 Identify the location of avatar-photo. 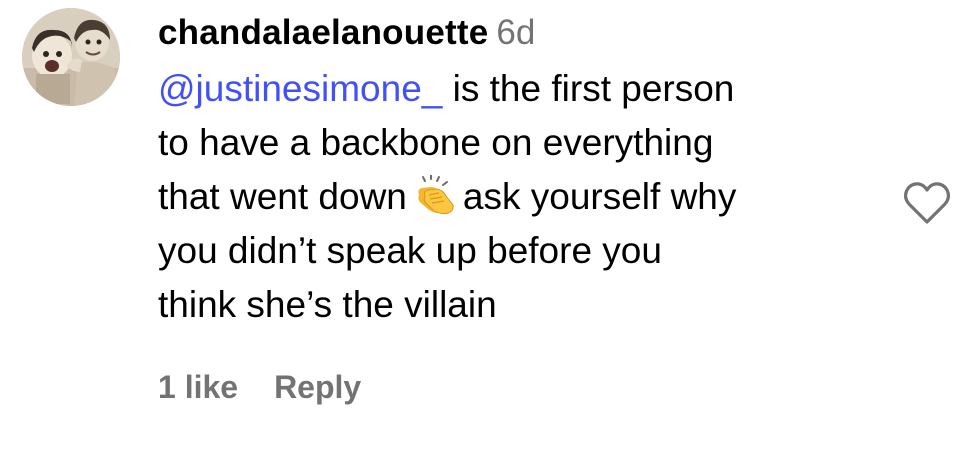
(71, 57).